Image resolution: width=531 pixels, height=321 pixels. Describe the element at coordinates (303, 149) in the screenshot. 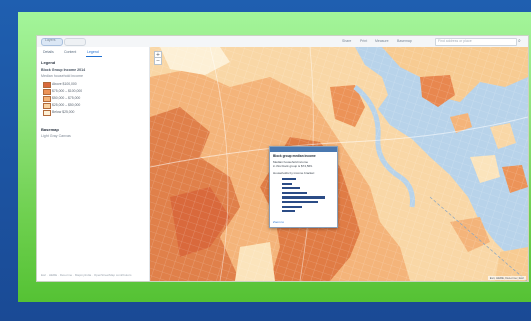

I see `popup-header` at that location.